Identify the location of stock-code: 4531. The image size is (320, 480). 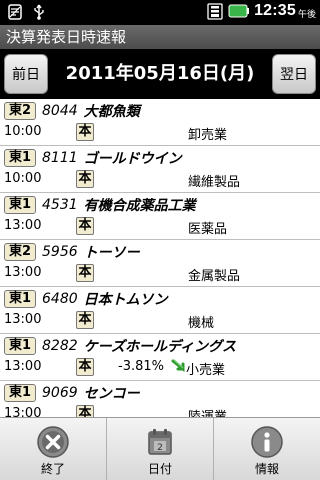
(60, 205).